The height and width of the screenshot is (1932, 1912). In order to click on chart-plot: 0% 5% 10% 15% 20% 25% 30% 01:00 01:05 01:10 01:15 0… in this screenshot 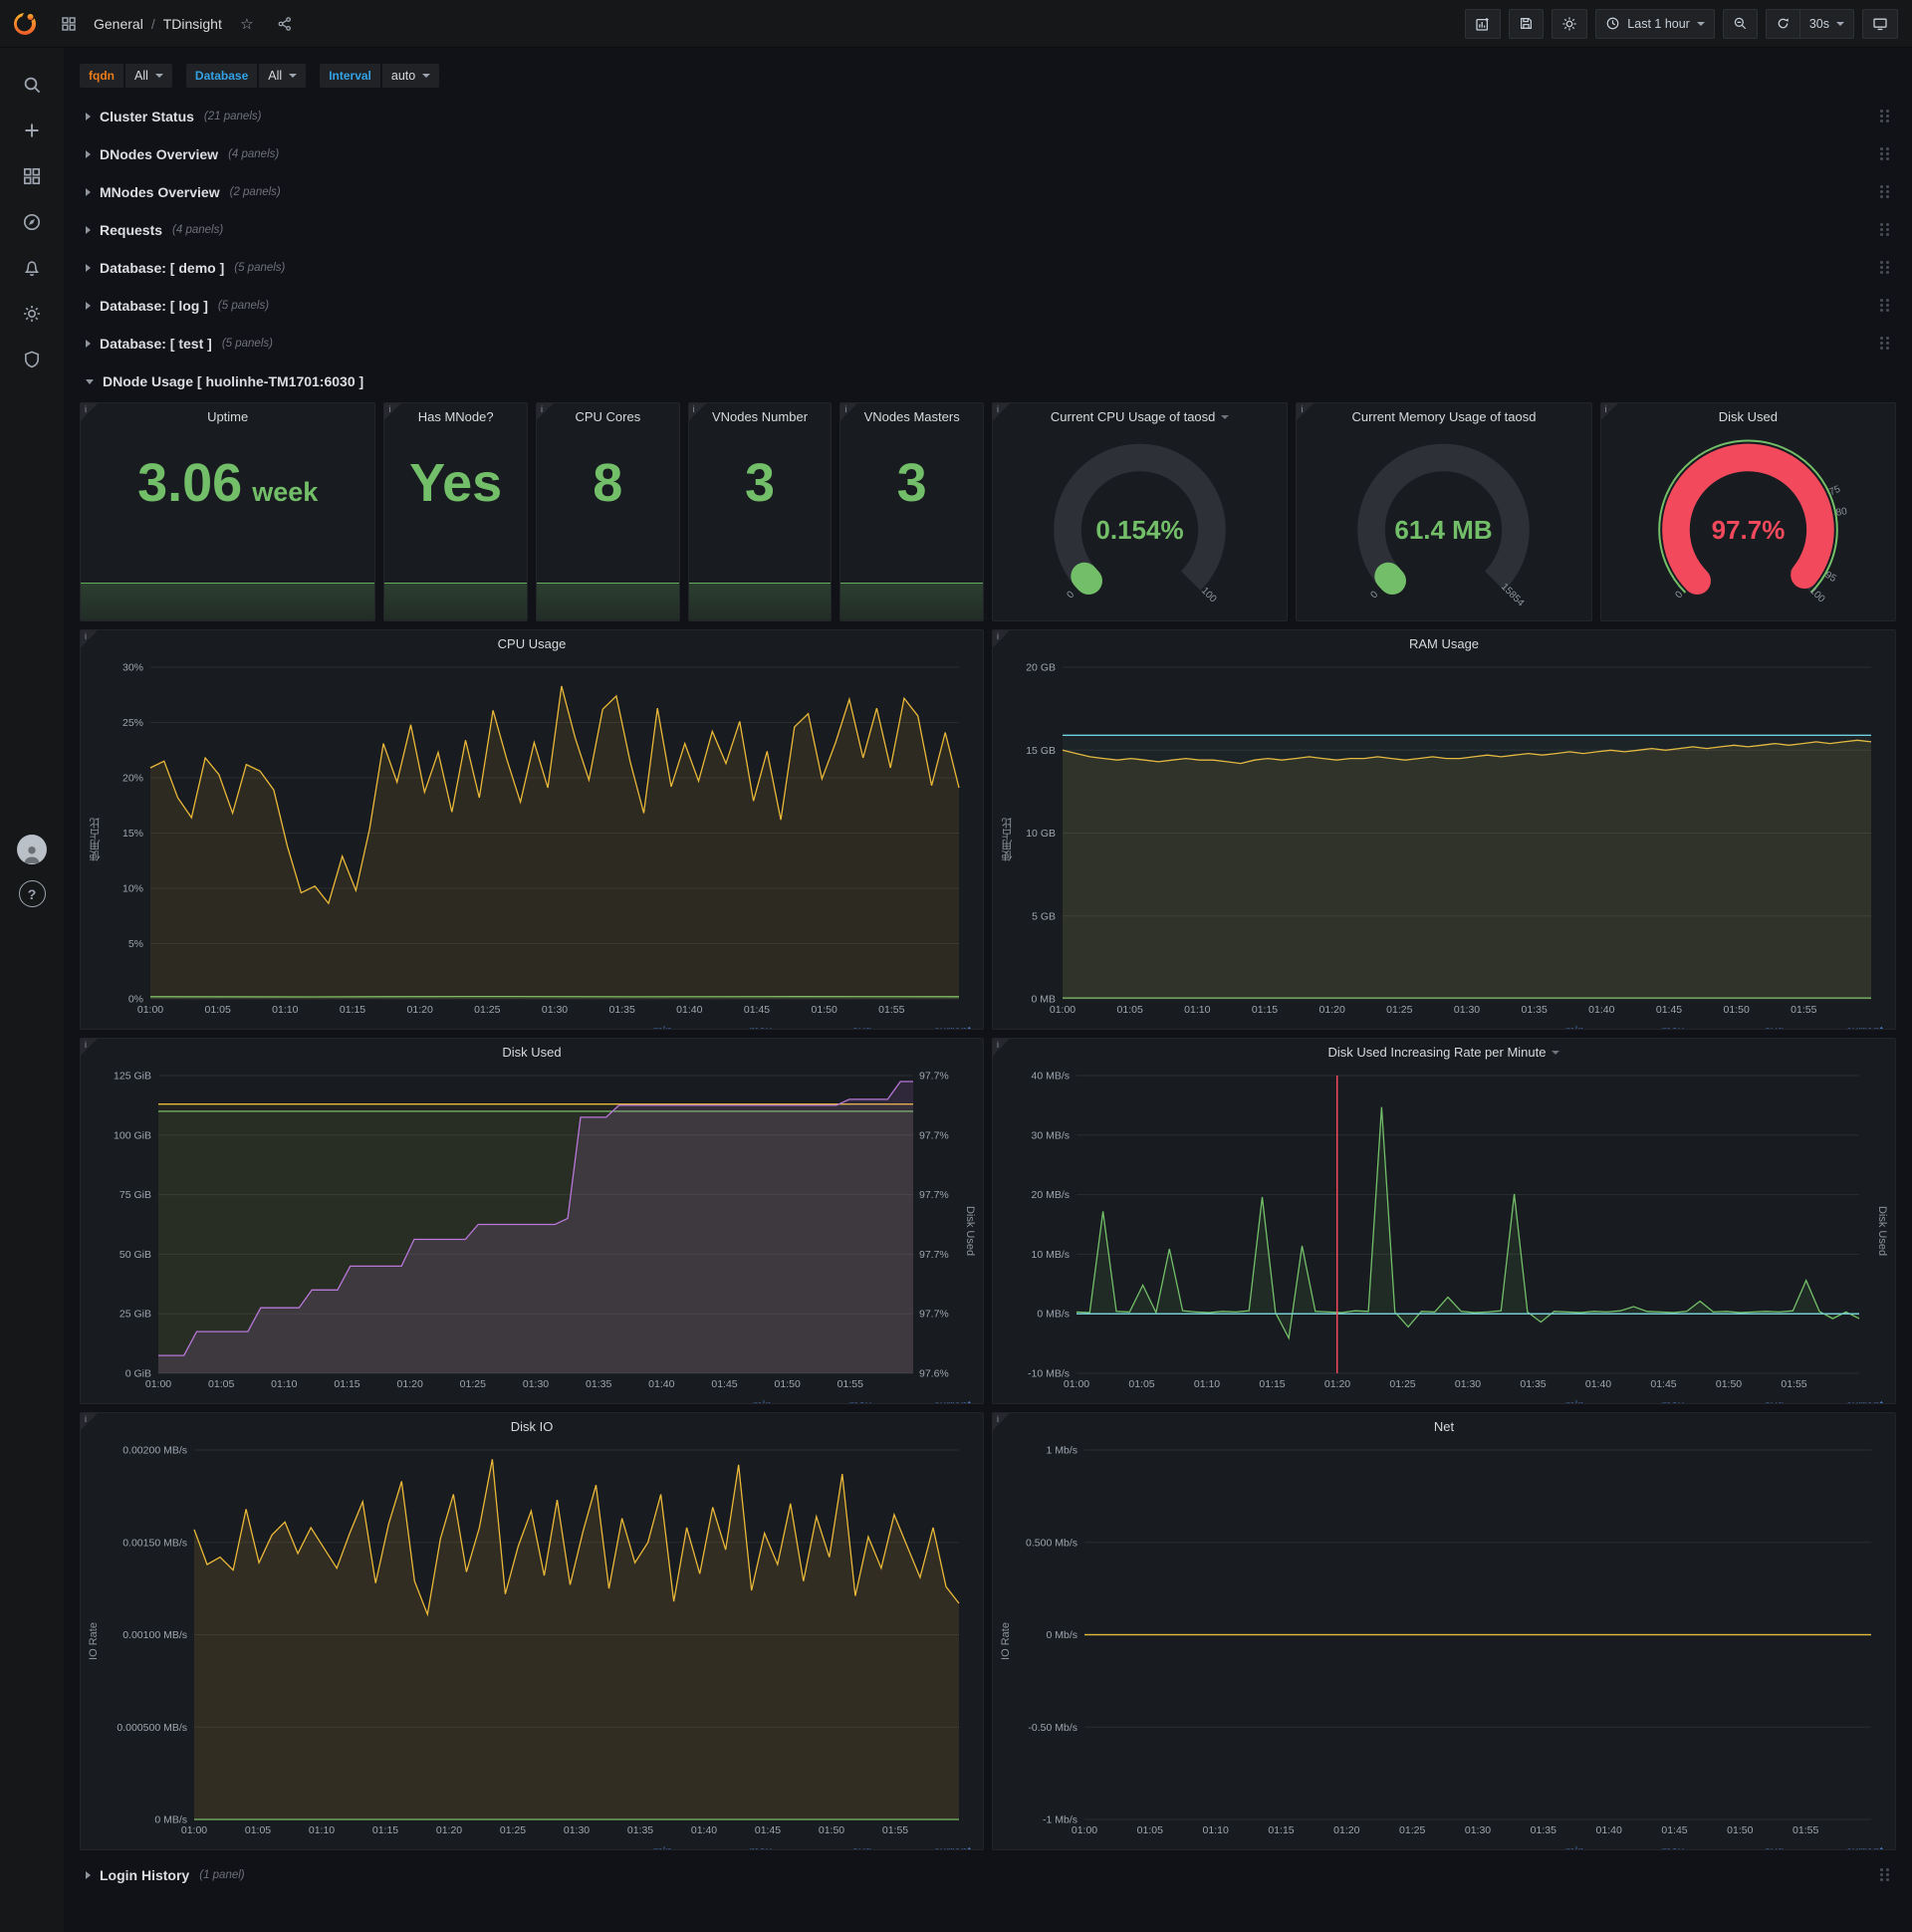, I will do `click(532, 839)`.